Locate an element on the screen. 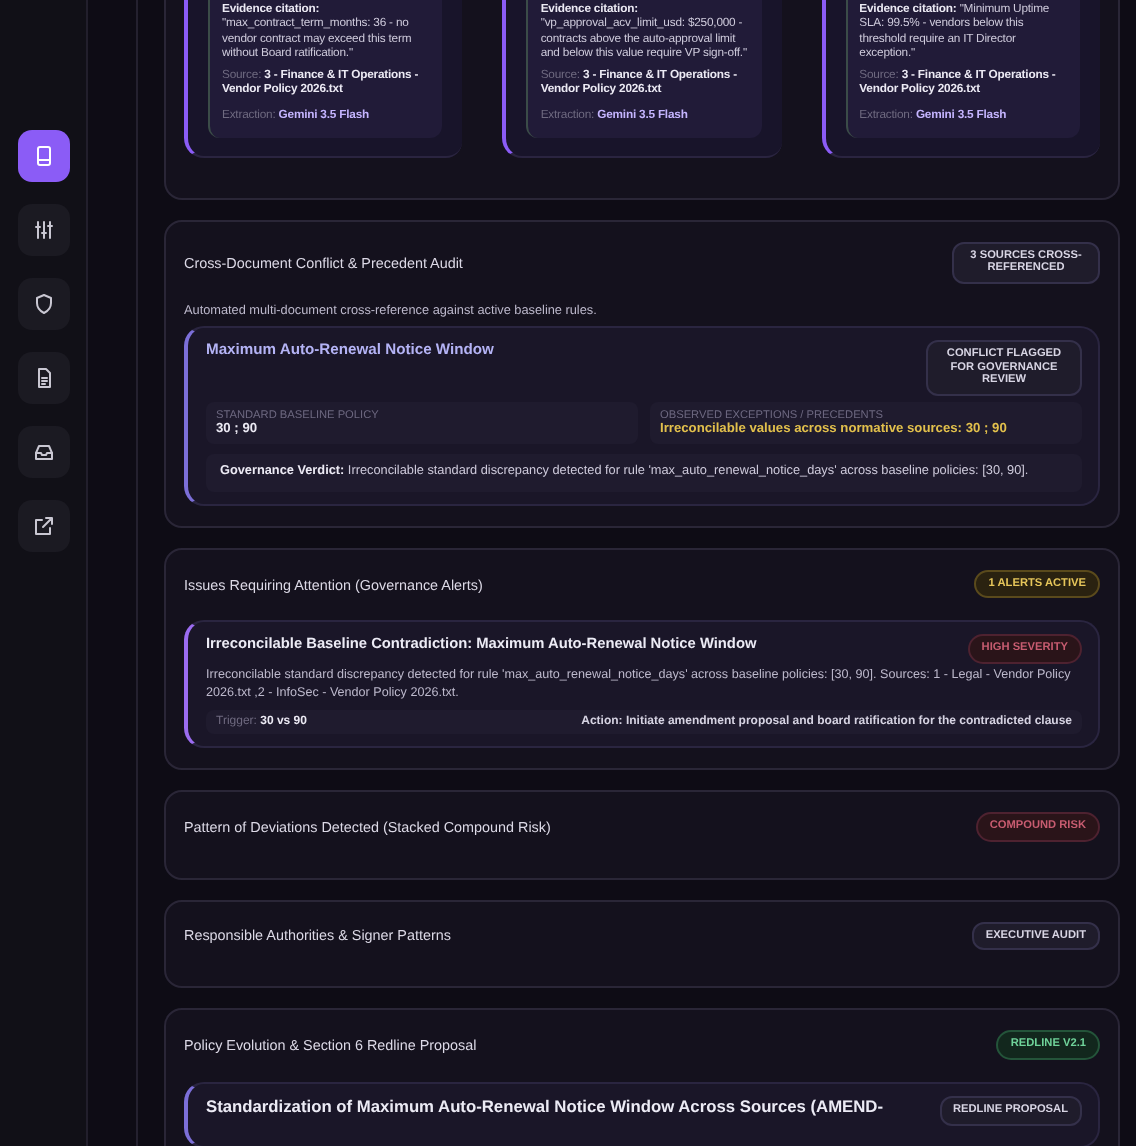  book-icon is located at coordinates (43, 156).